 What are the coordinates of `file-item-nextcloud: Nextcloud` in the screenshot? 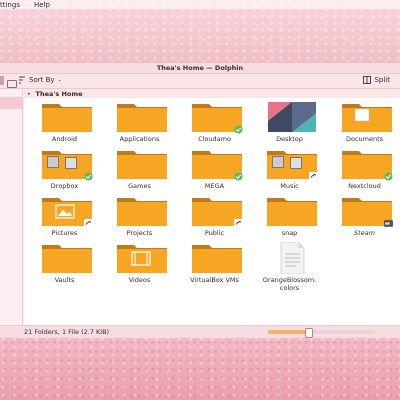 It's located at (363, 172).